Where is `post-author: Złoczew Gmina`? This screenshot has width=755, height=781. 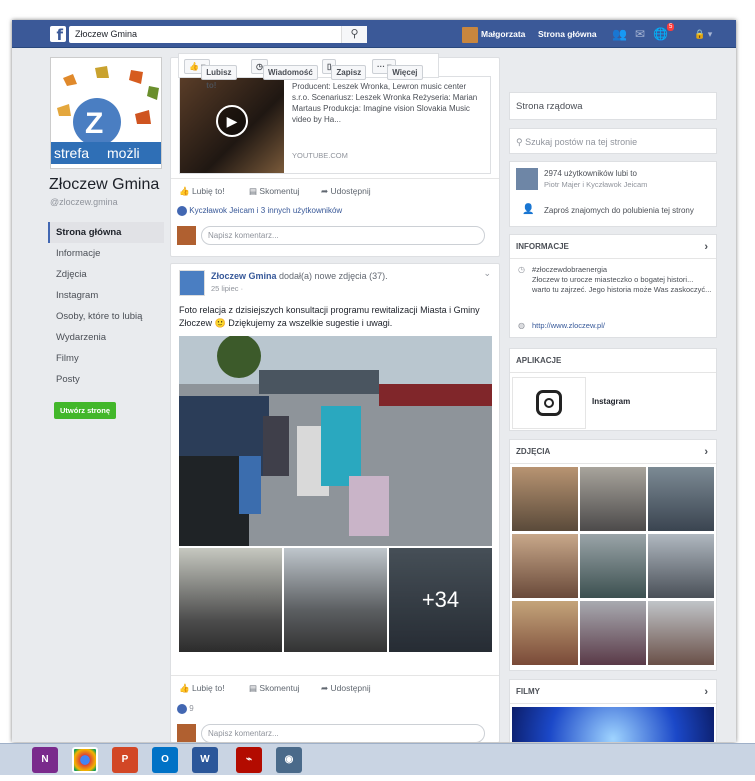 post-author: Złoczew Gmina is located at coordinates (244, 276).